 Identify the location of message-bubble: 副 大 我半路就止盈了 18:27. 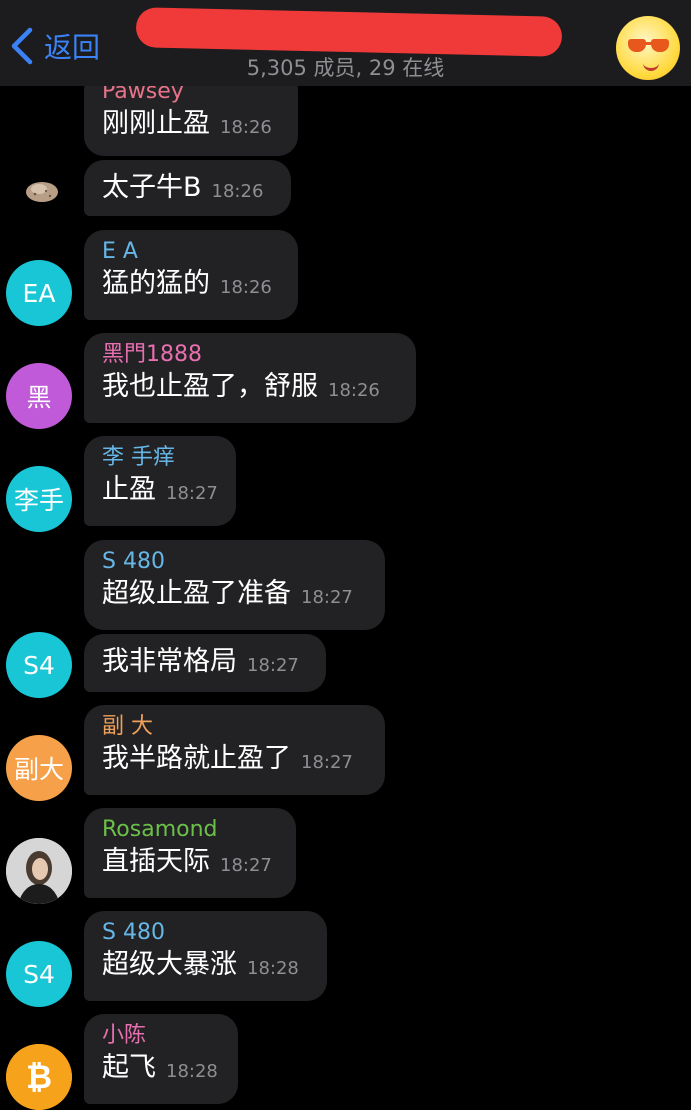
(234, 750).